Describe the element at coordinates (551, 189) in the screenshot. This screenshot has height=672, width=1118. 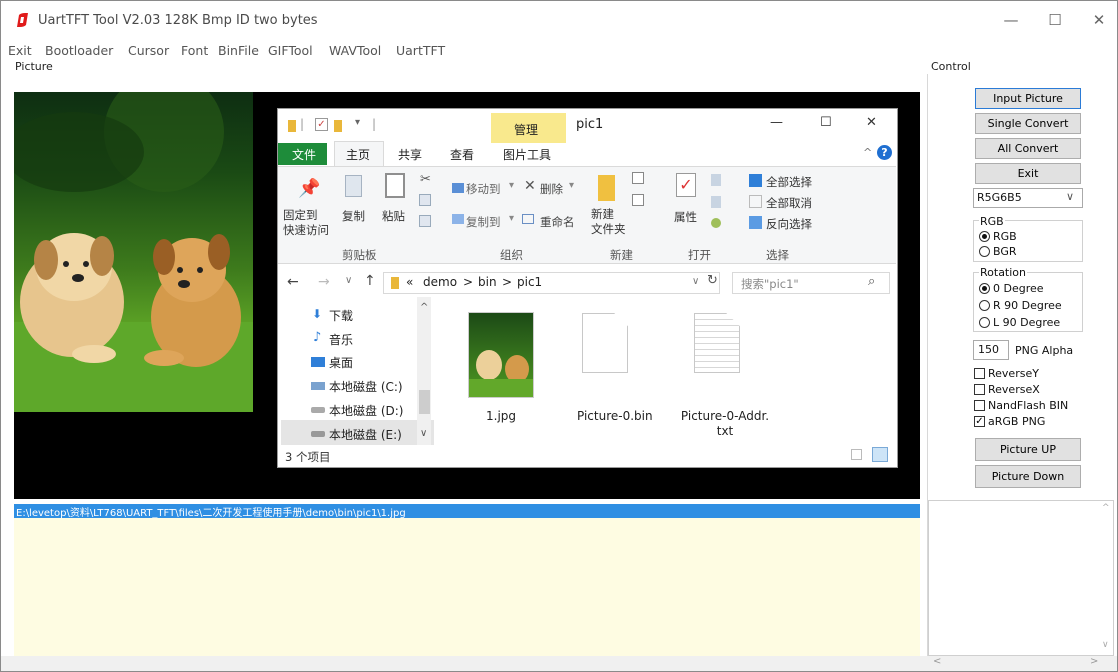
I see `delete-button: 删除` at that location.